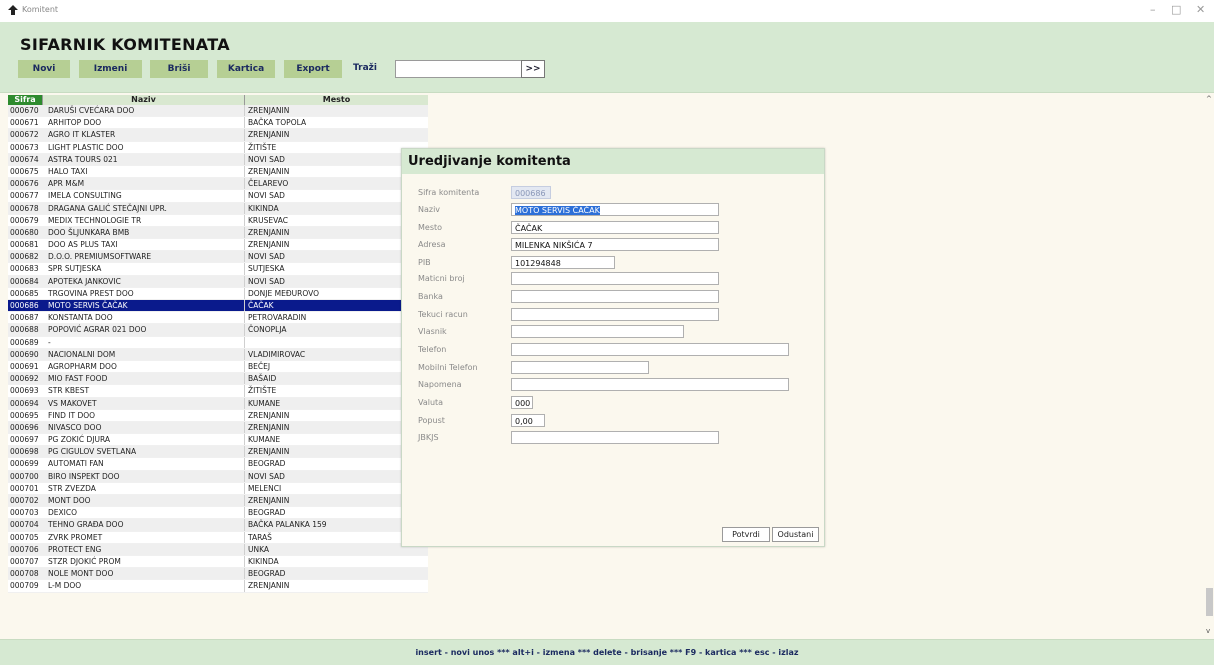 This screenshot has width=1214, height=665. Describe the element at coordinates (24, 123) in the screenshot. I see `cell-sifra: 000671` at that location.